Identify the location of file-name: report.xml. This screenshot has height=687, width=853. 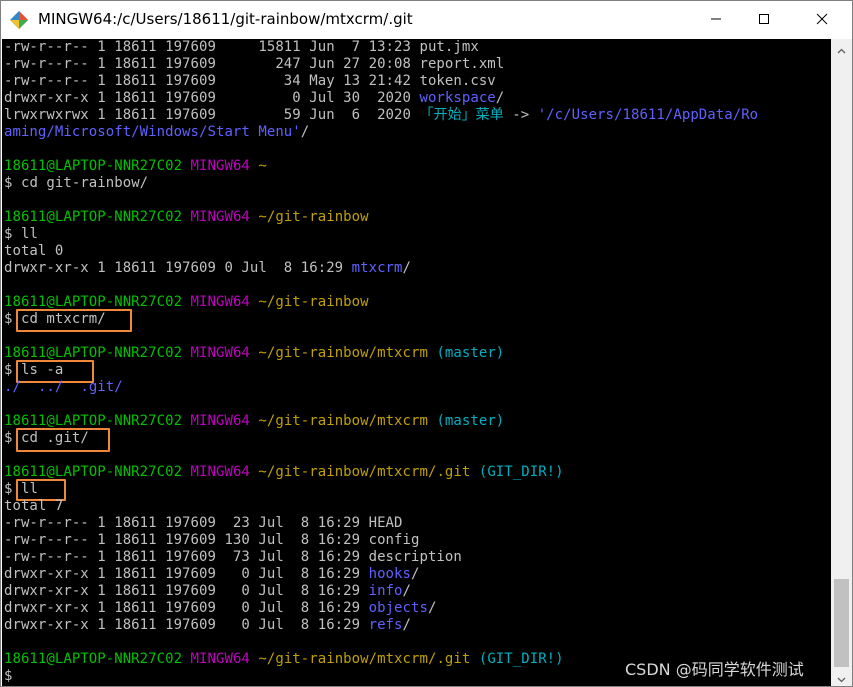
(462, 64).